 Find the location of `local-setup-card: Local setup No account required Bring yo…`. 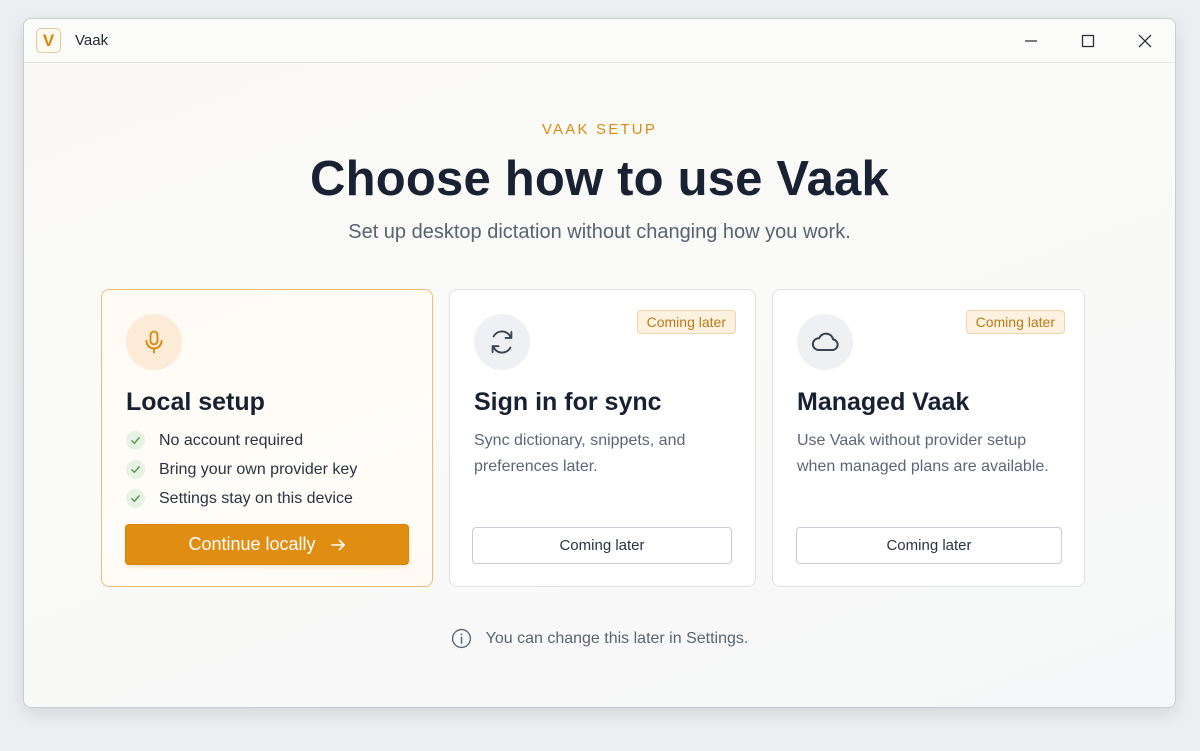

local-setup-card: Local setup No account required Bring yo… is located at coordinates (267, 438).